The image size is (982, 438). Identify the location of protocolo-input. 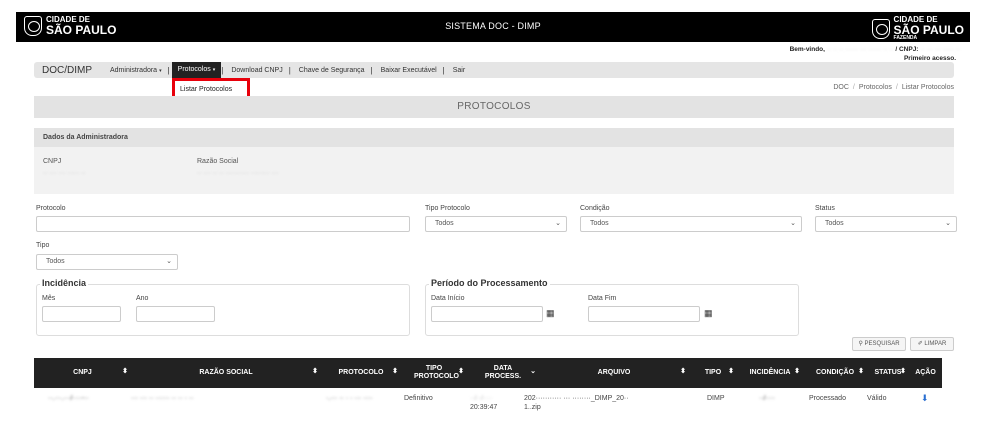
(223, 224).